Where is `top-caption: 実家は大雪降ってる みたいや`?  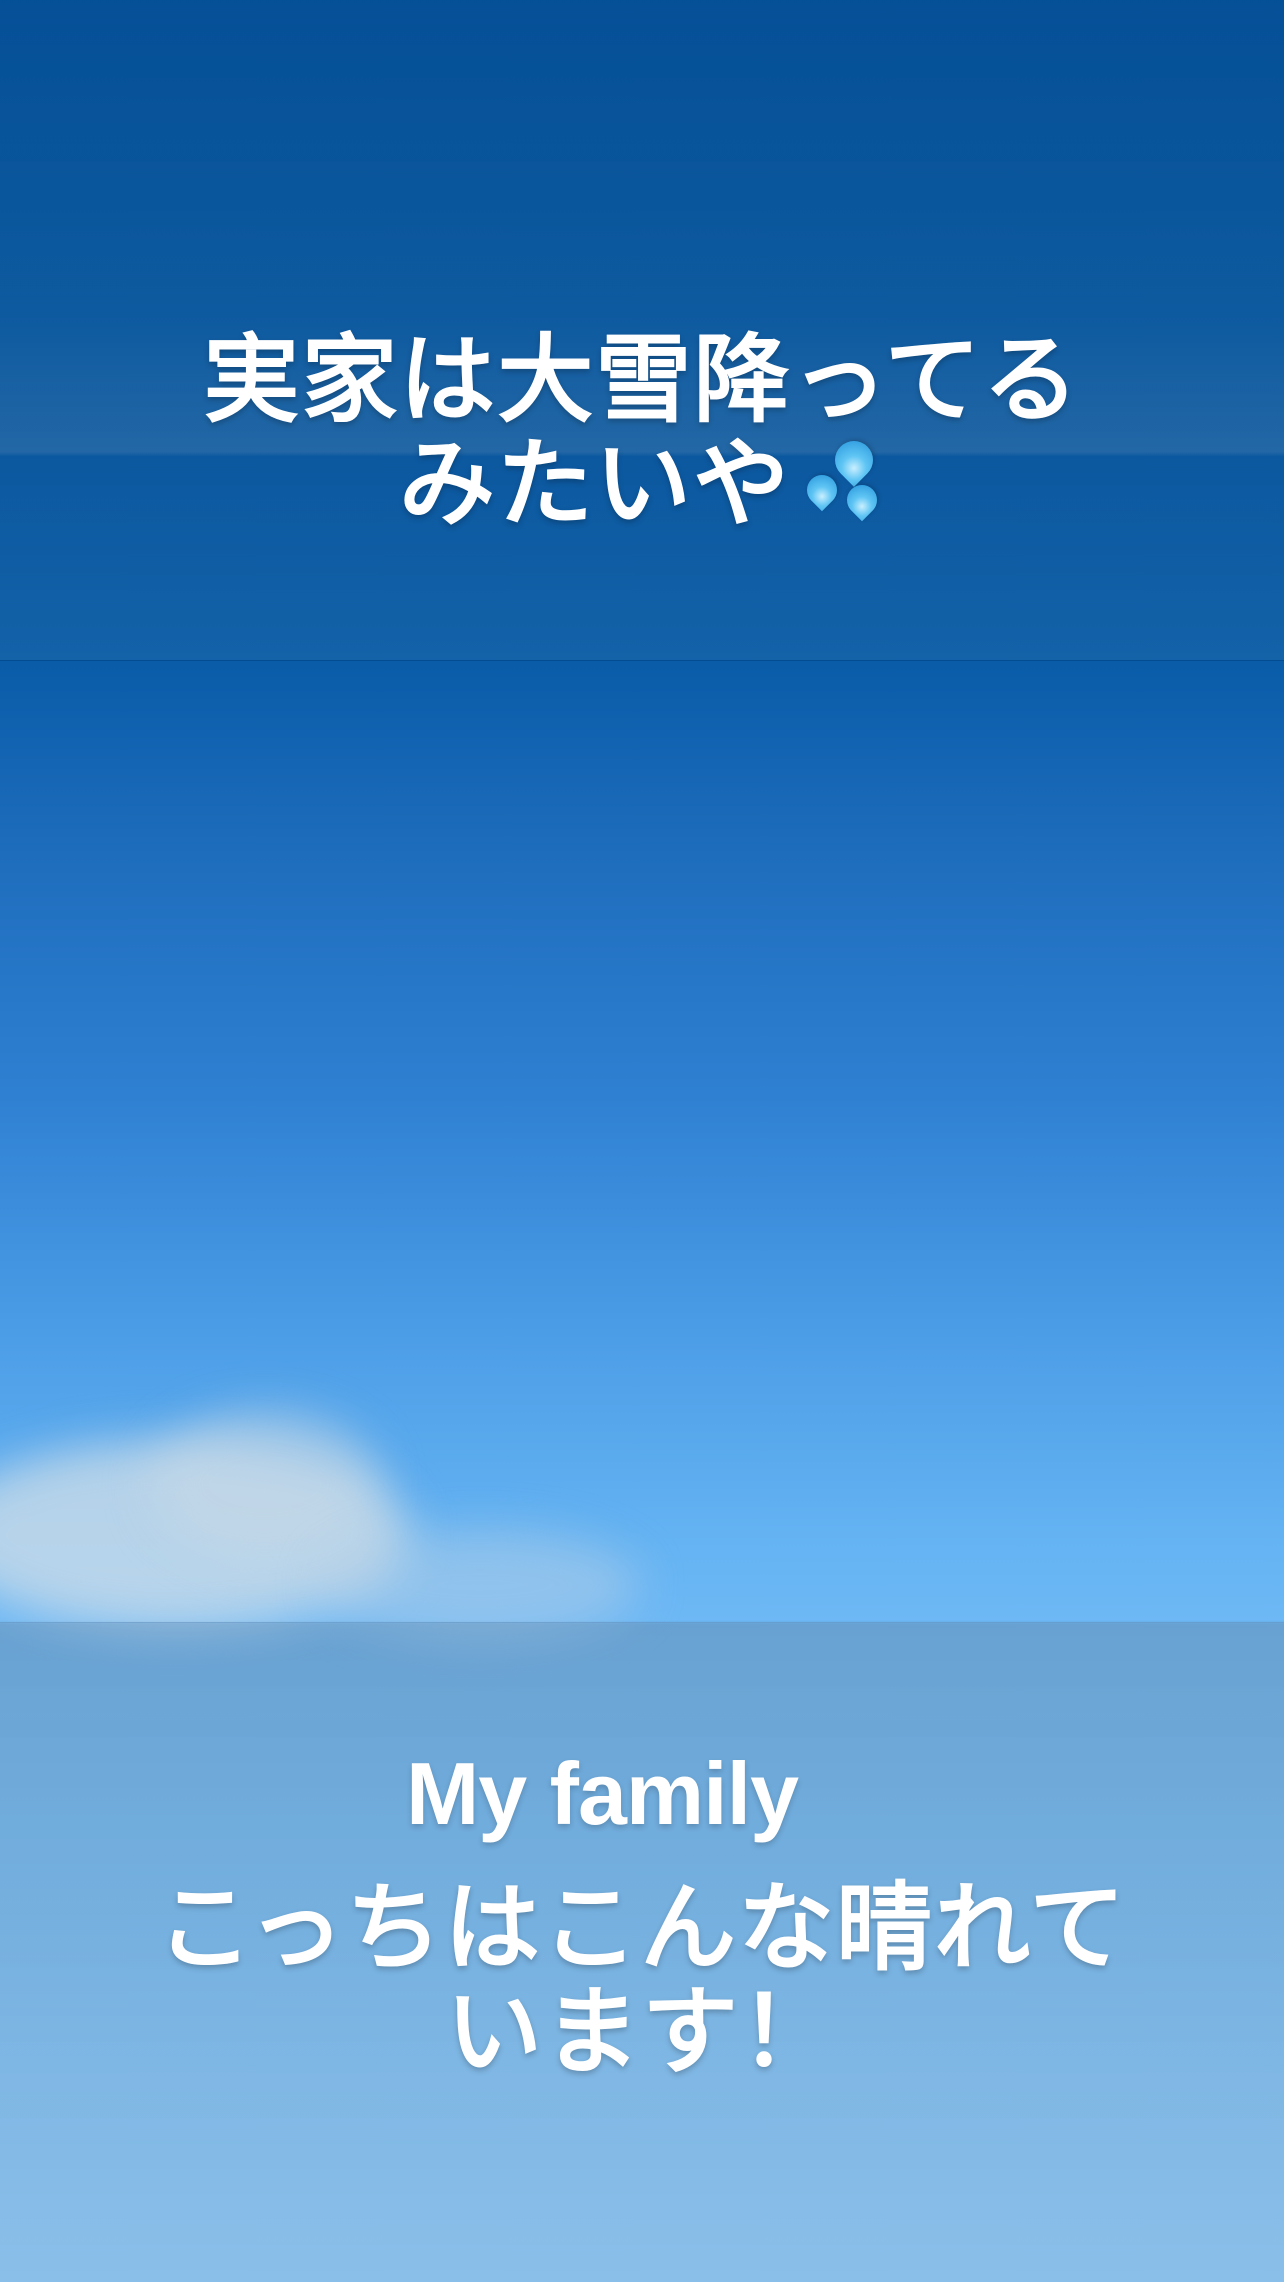 top-caption: 実家は大雪降ってる みたいや is located at coordinates (642, 432).